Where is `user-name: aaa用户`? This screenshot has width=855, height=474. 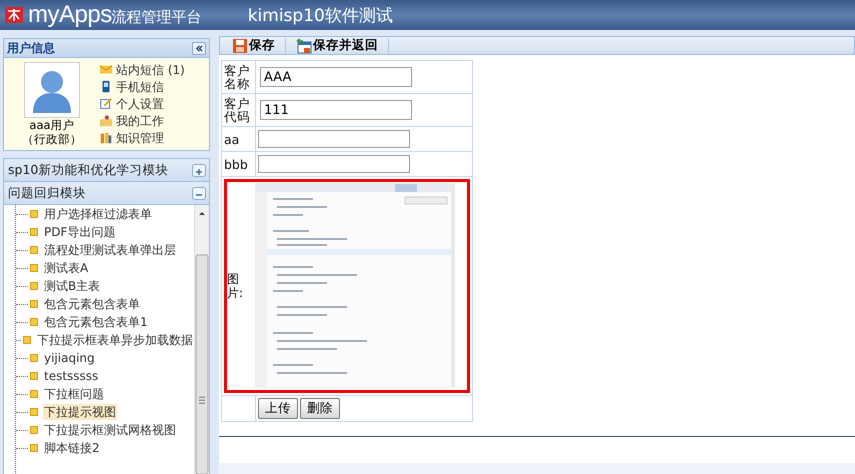
user-name: aaa用户 is located at coordinates (52, 125).